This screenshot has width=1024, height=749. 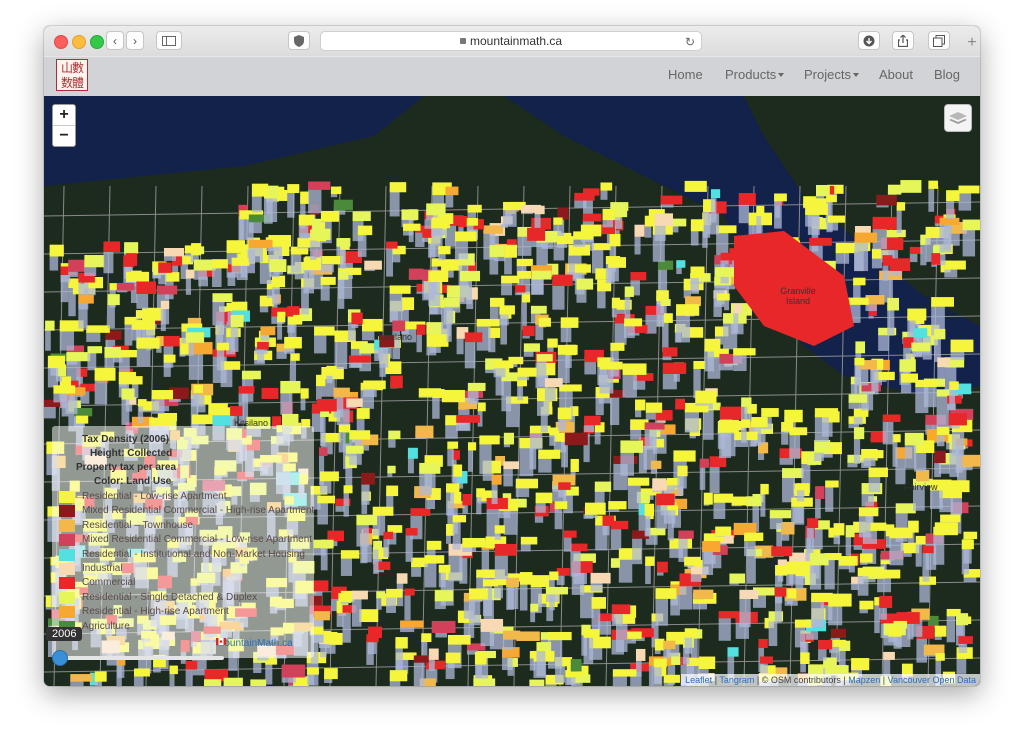 I want to click on year-slider-track, so click(x=140, y=658).